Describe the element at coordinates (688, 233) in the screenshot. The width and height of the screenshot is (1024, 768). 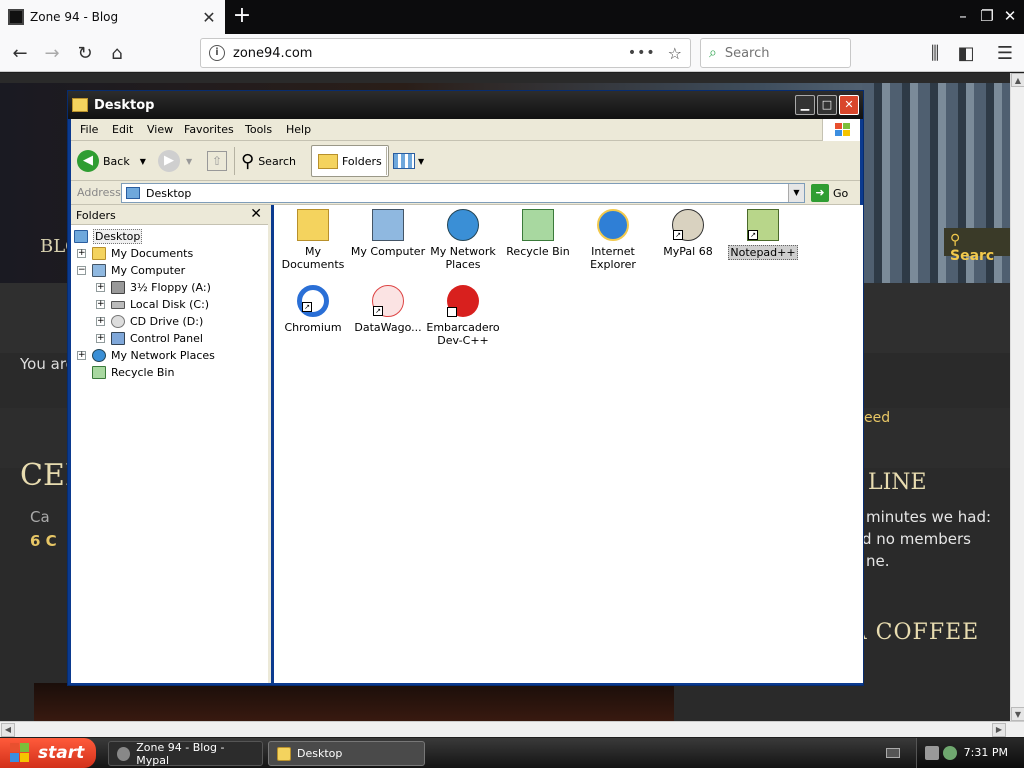
I see `desktop-item: ↗ MyPal 68` at that location.